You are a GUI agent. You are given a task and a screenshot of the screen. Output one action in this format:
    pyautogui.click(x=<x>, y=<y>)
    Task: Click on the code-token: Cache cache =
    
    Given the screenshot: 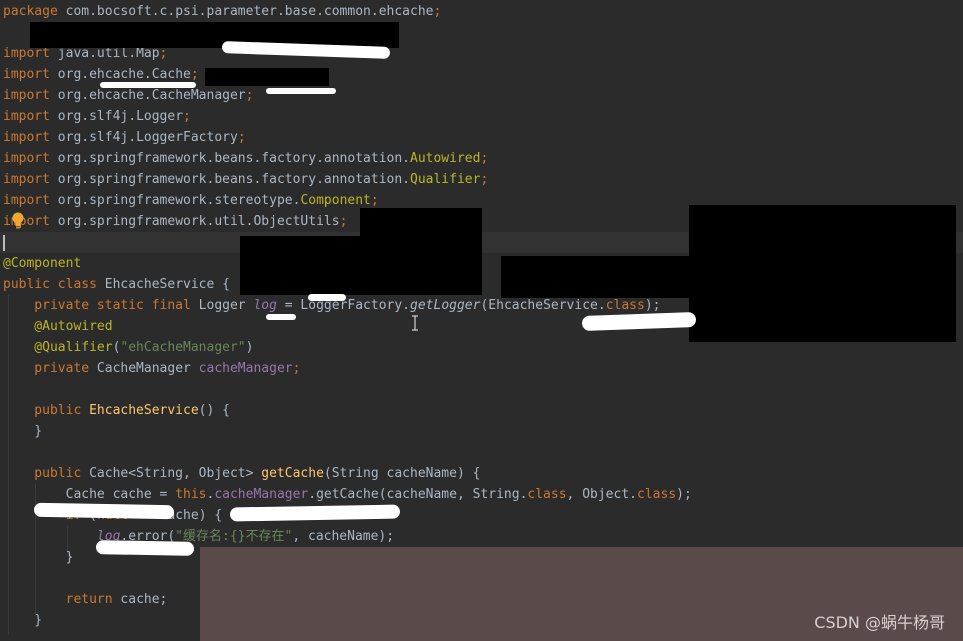 What is the action you would take?
    pyautogui.click(x=89, y=494)
    